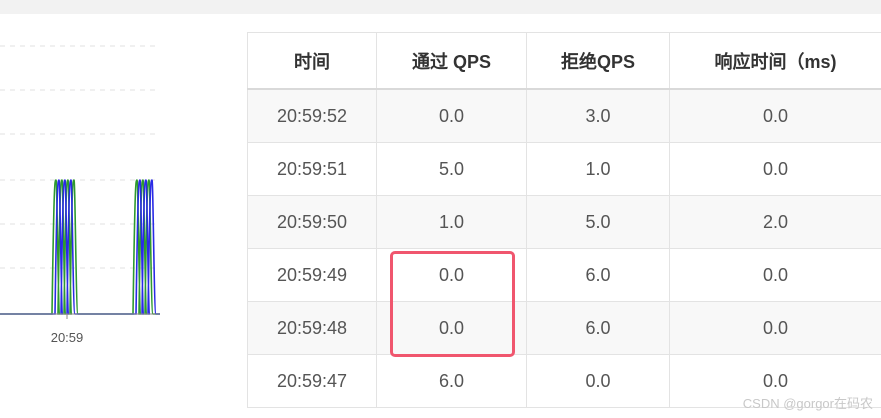 The height and width of the screenshot is (418, 881). I want to click on cell-block-qps: 1.0, so click(598, 169).